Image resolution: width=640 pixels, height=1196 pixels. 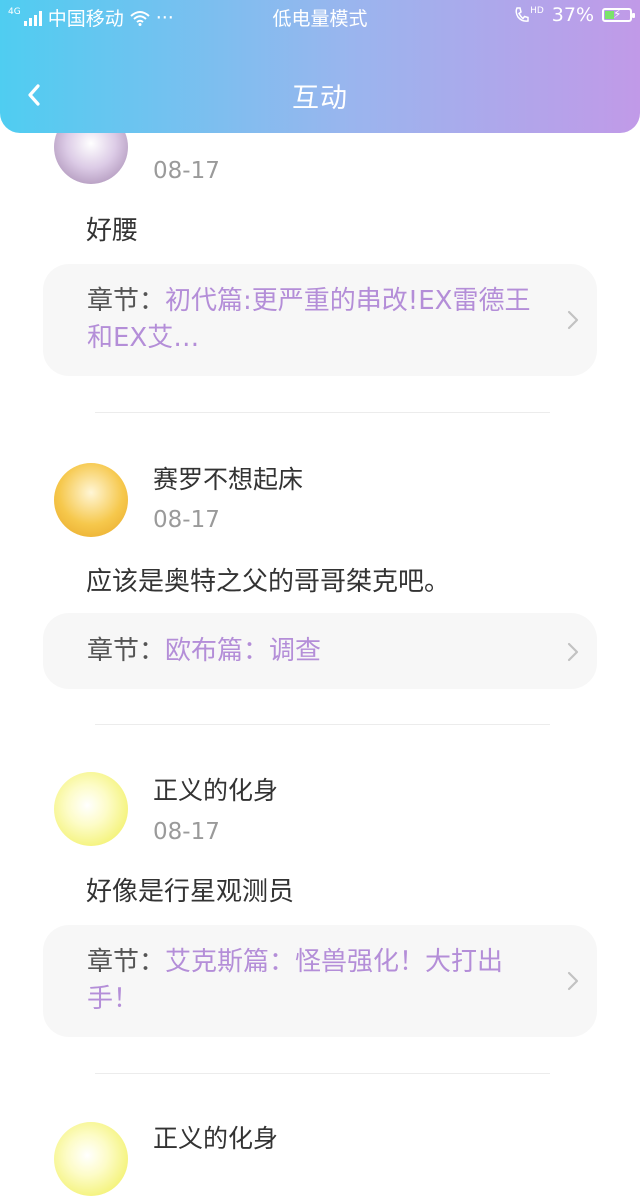 I want to click on battery-percent: 37%, so click(x=572, y=15).